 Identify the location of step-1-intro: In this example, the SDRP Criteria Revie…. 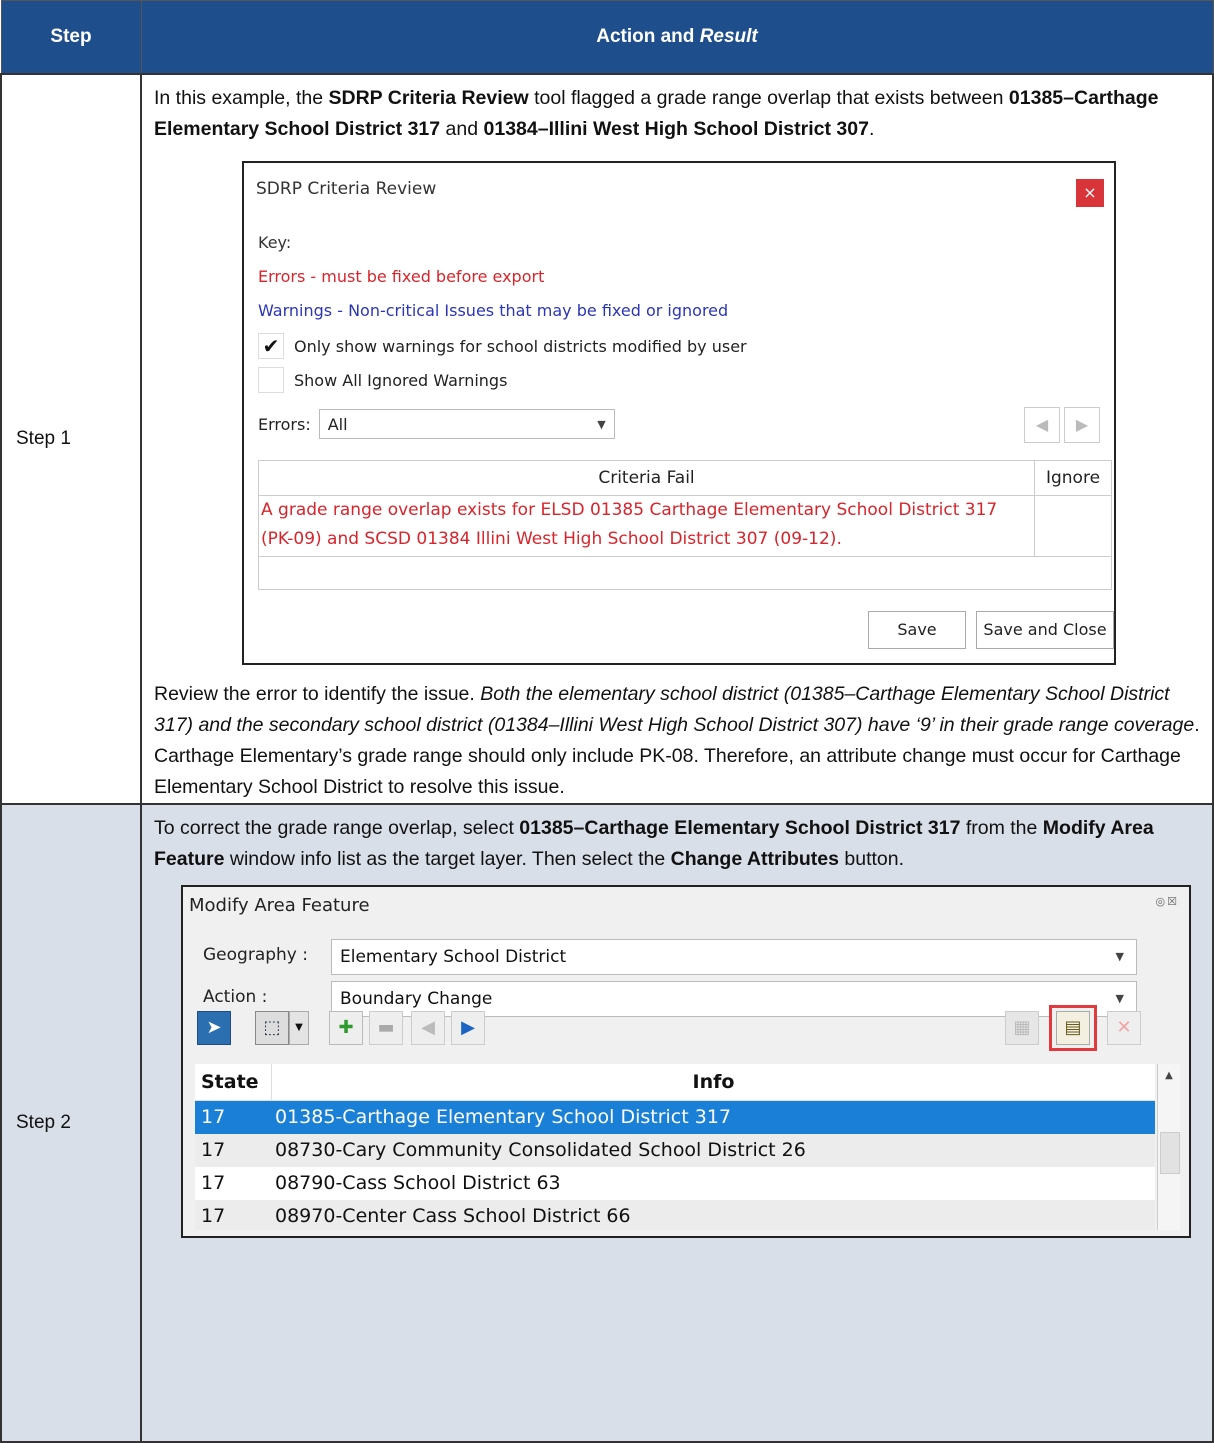
(656, 113).